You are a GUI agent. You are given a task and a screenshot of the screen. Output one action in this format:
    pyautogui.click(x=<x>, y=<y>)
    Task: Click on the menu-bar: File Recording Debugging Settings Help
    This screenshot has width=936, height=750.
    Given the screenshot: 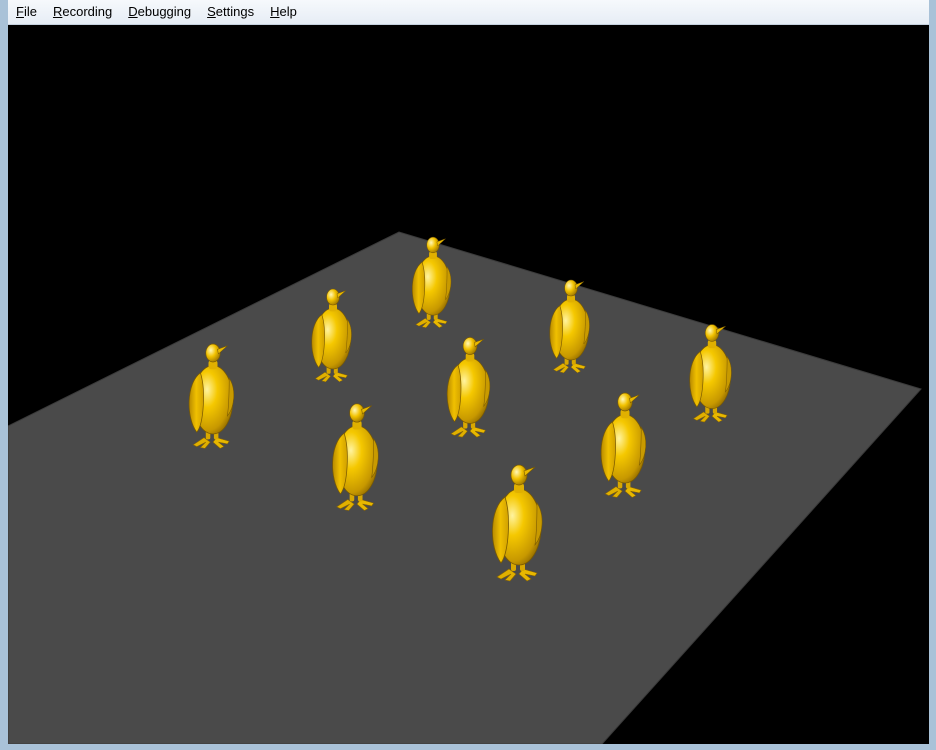 What is the action you would take?
    pyautogui.click(x=468, y=12)
    